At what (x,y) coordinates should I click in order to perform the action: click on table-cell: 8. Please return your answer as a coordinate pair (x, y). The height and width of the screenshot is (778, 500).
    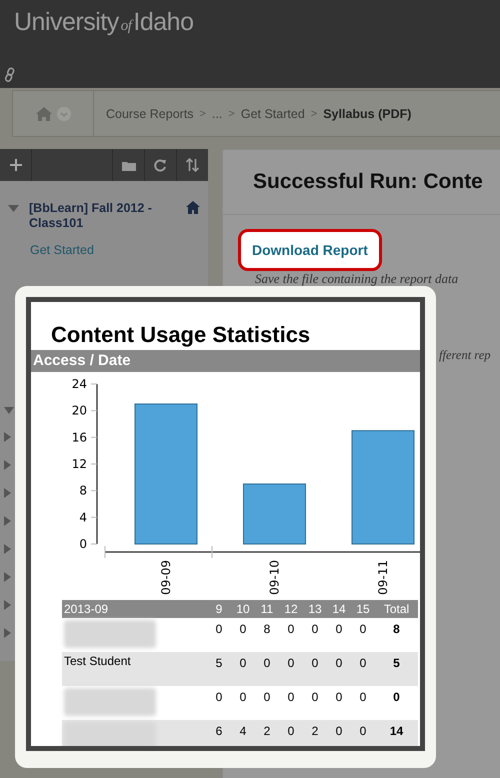
    Looking at the image, I should click on (267, 629).